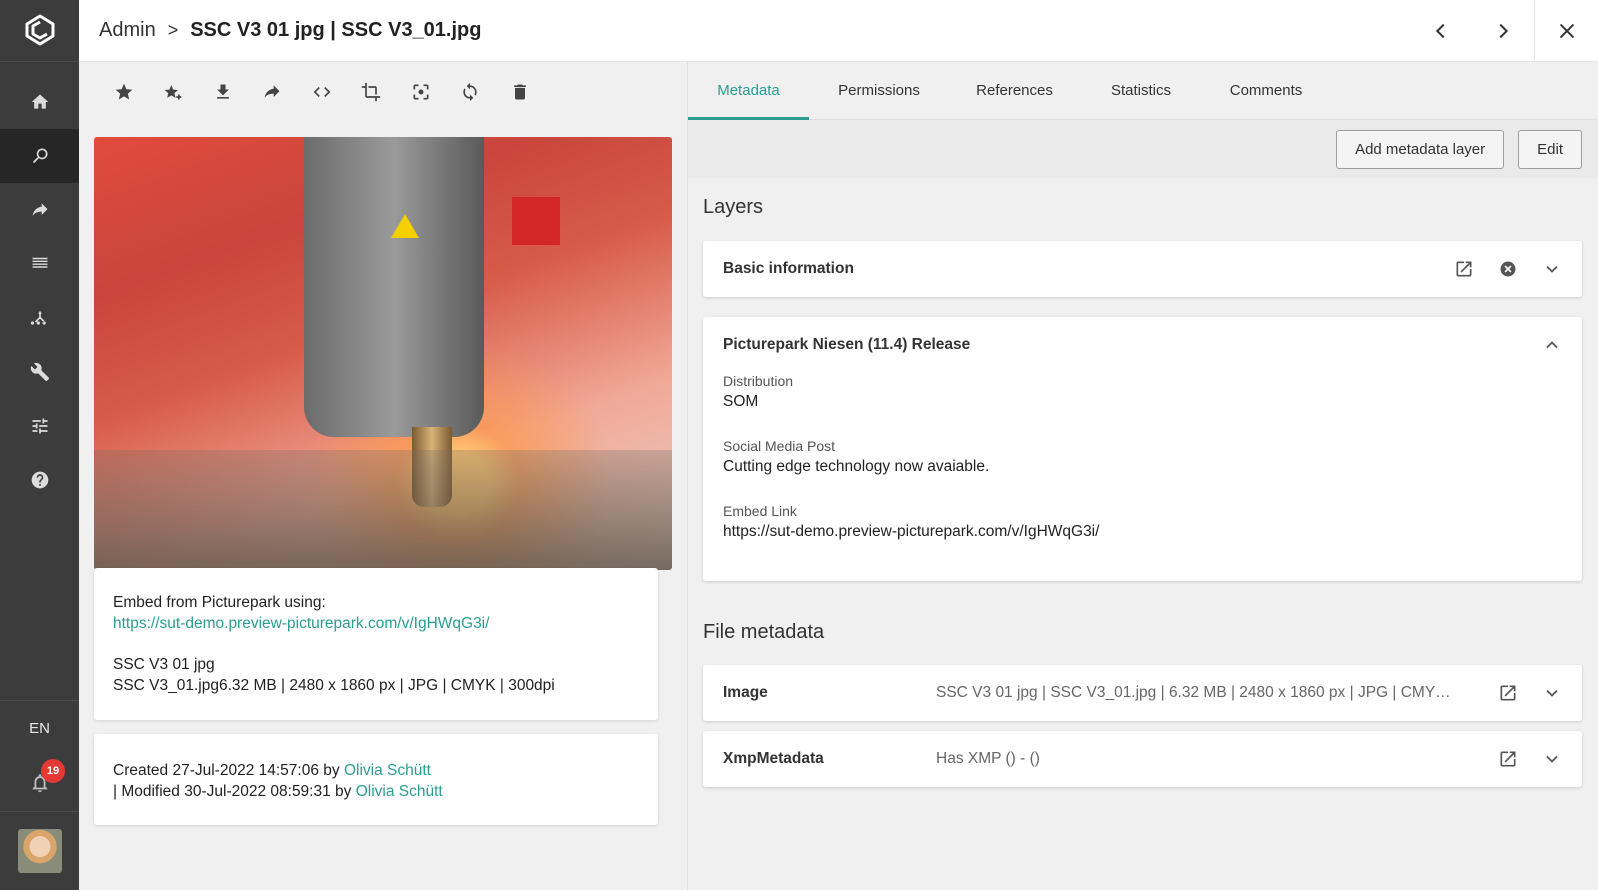 The height and width of the screenshot is (890, 1598). What do you see at coordinates (39, 727) in the screenshot?
I see `language-switcher: EN` at bounding box center [39, 727].